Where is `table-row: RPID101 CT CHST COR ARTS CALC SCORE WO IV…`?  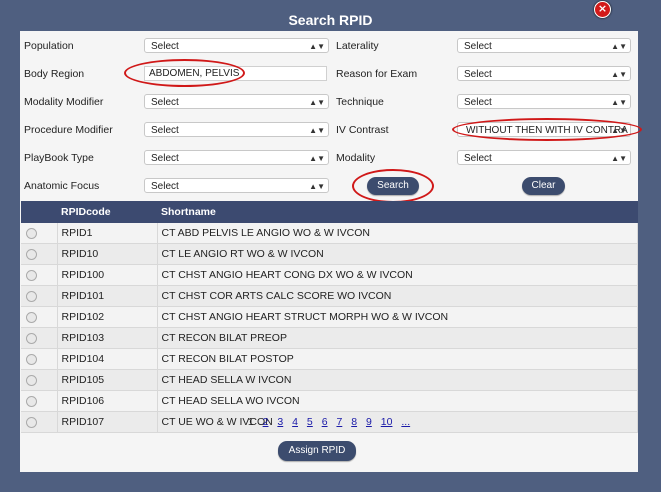
table-row: RPID101 CT CHST COR ARTS CALC SCORE WO IV… is located at coordinates (329, 296).